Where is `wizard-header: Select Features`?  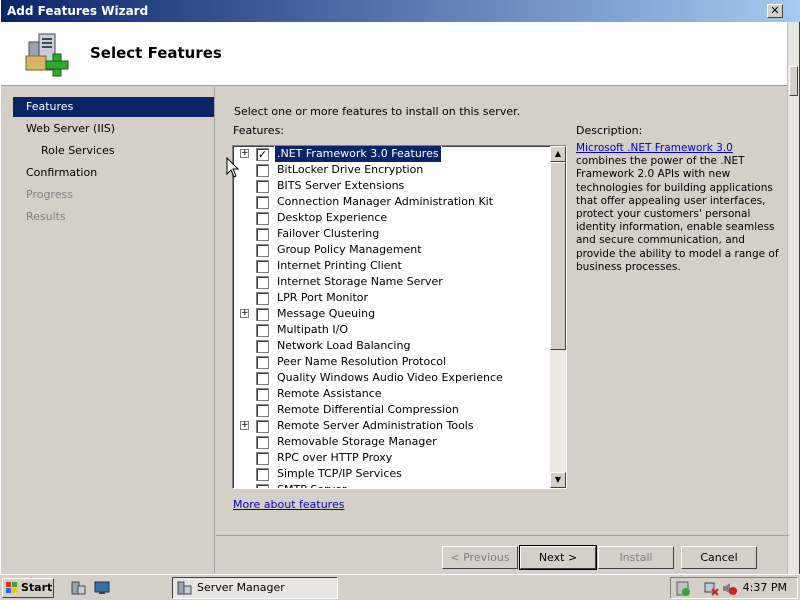
wizard-header: Select Features is located at coordinates (395, 54).